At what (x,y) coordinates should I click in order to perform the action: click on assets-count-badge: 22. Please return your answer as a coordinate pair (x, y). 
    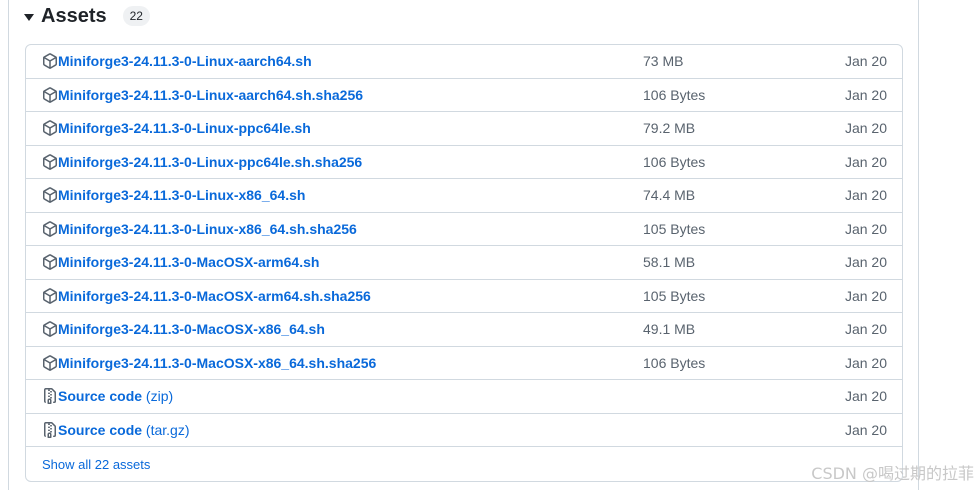
    Looking at the image, I should click on (136, 16).